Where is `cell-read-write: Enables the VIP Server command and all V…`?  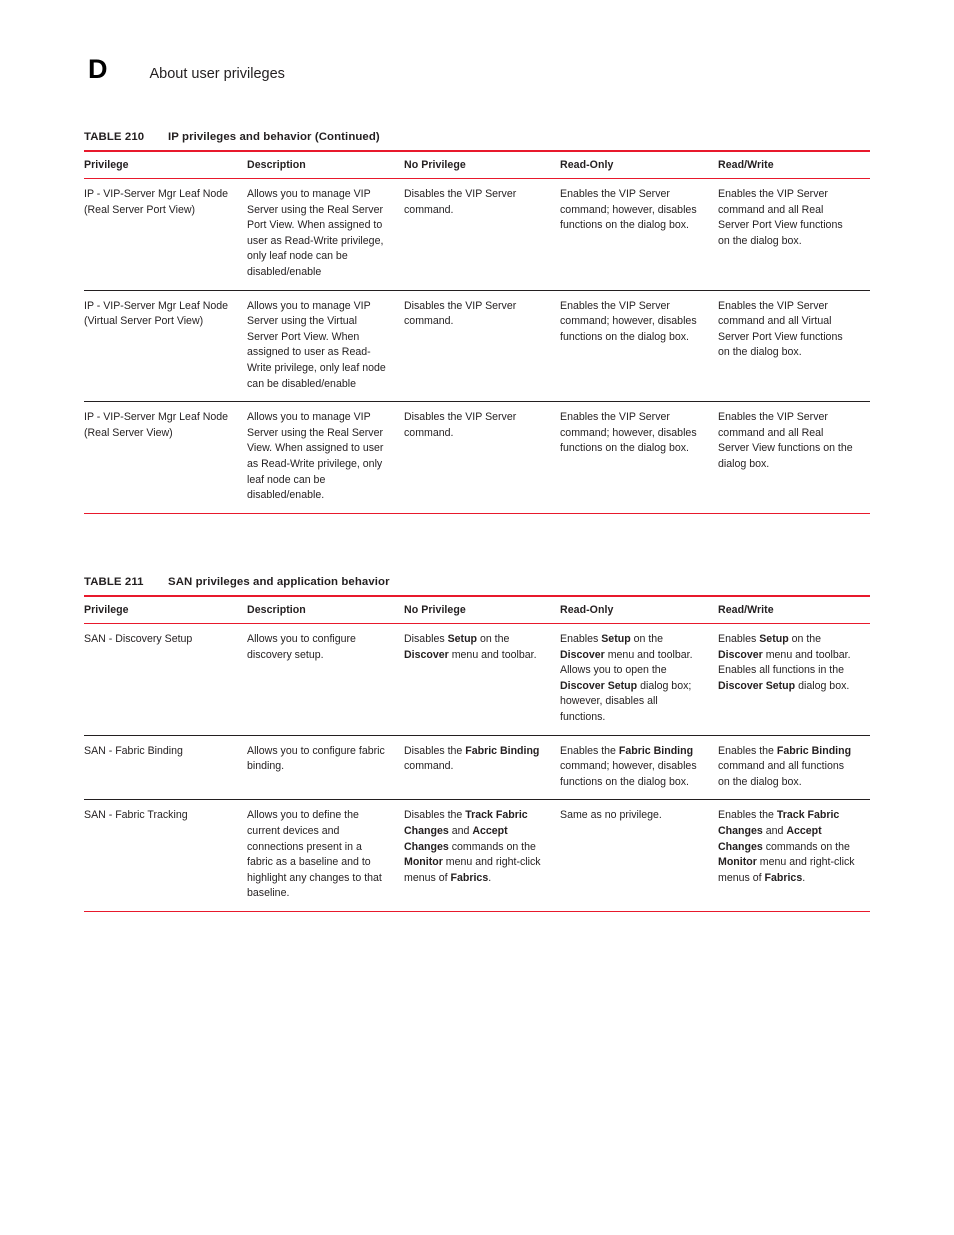
cell-read-write: Enables the VIP Server command and all V… is located at coordinates (794, 346).